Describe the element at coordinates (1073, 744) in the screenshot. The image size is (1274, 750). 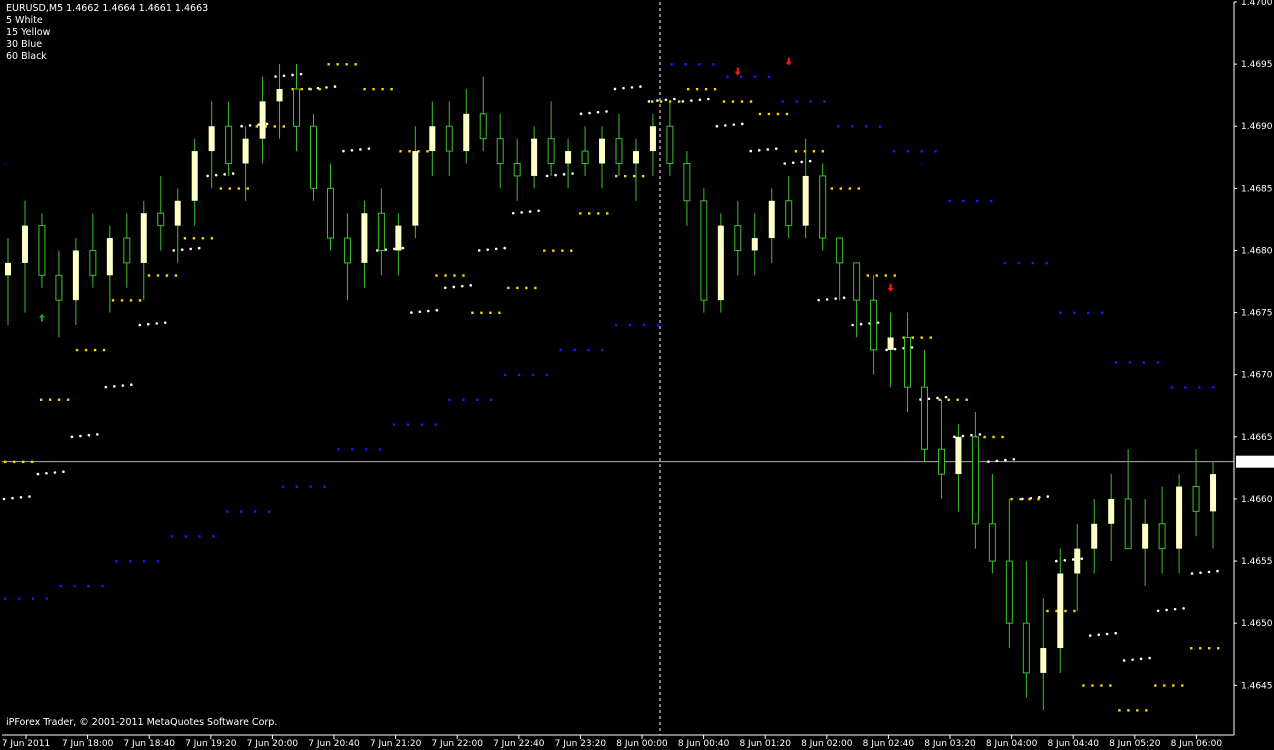
I see `time-tick-label: 8 Jun 04:40` at that location.